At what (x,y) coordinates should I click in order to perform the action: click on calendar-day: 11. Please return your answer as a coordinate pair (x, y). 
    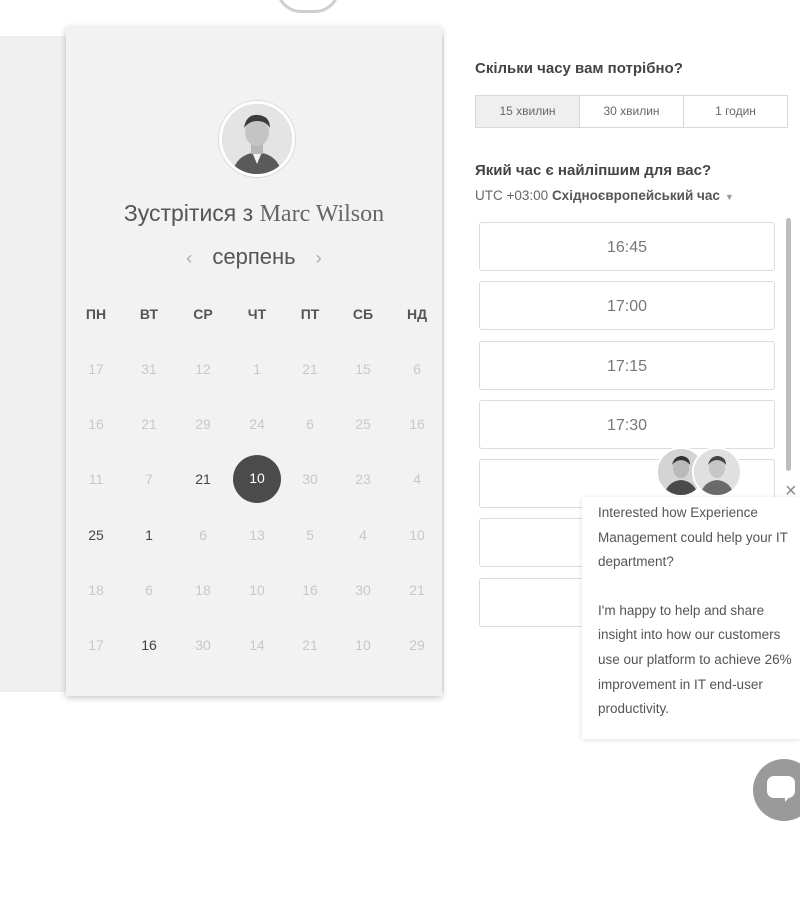
    Looking at the image, I should click on (96, 479).